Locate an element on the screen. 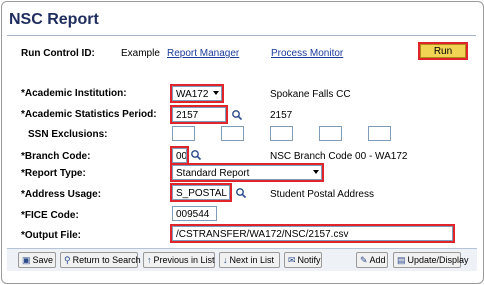 The image size is (484, 285). return-to-search-label: Return to Search is located at coordinates (106, 260).